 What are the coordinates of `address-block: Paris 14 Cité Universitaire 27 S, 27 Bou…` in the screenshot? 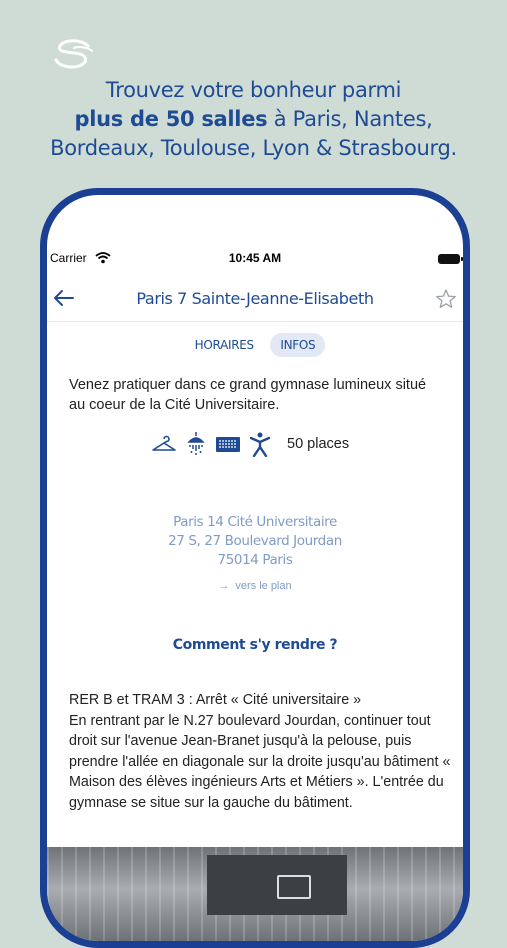 It's located at (255, 541).